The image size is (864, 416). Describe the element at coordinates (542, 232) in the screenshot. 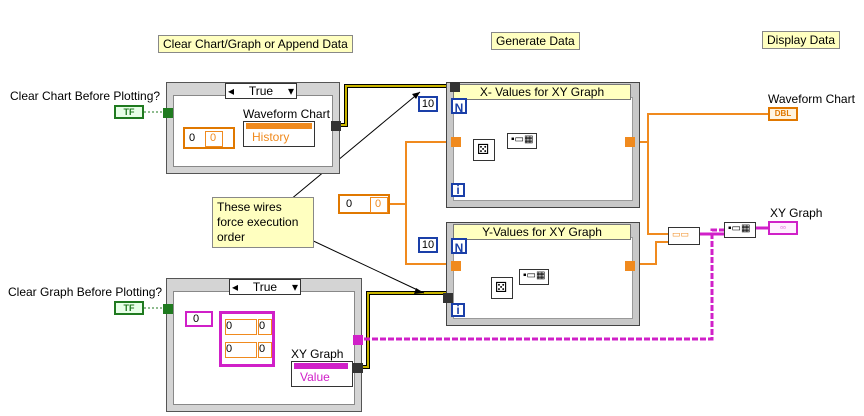

I see `loop-title-y: Y-Values for XY Graph` at that location.